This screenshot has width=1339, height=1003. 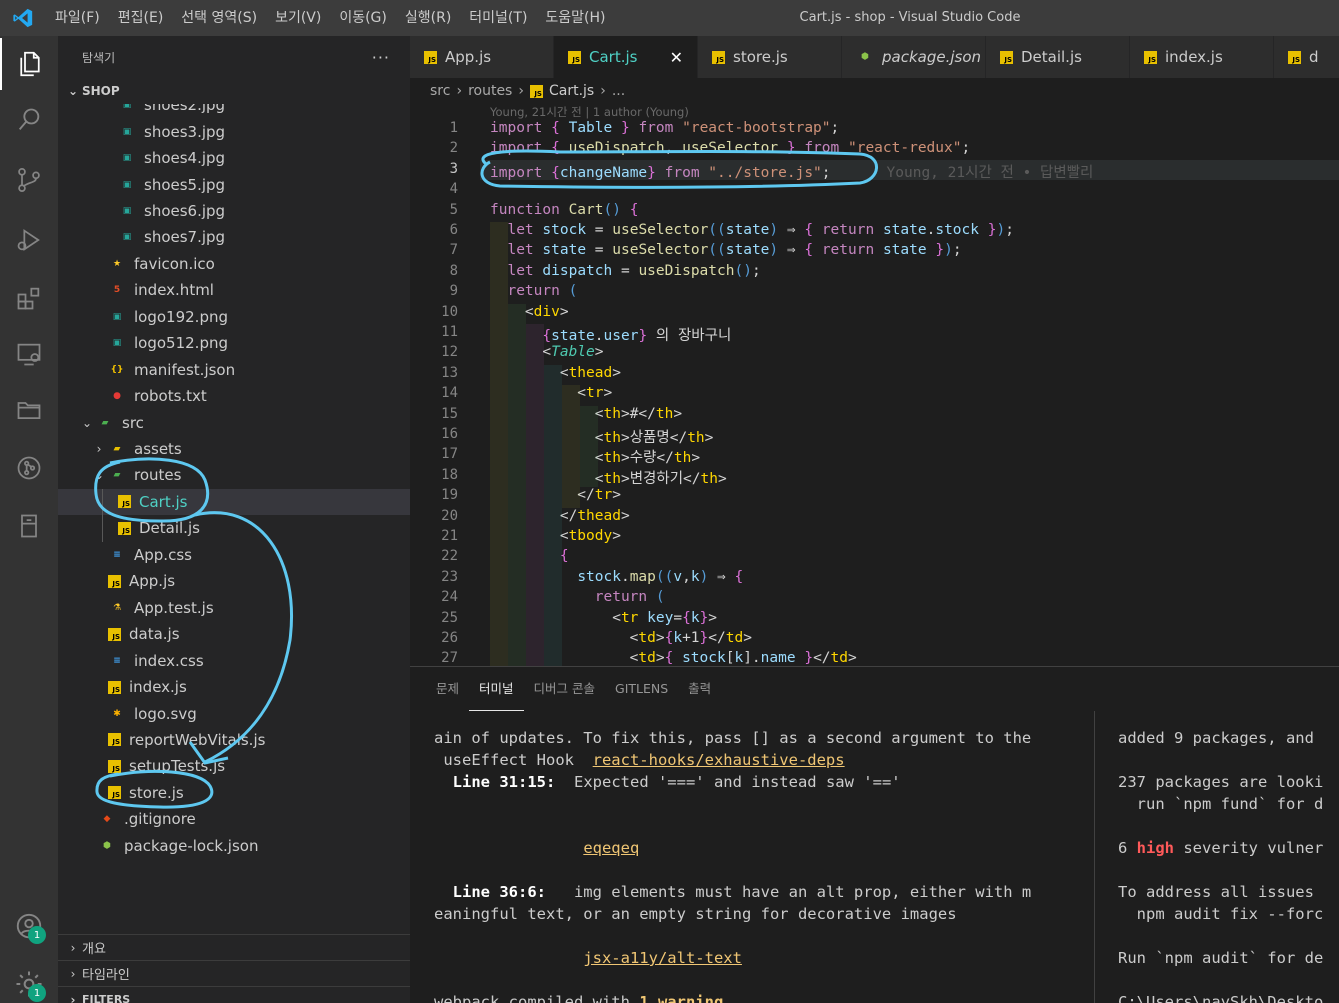 I want to click on tree-item: ⌄ ▰ src, so click(x=234, y=422).